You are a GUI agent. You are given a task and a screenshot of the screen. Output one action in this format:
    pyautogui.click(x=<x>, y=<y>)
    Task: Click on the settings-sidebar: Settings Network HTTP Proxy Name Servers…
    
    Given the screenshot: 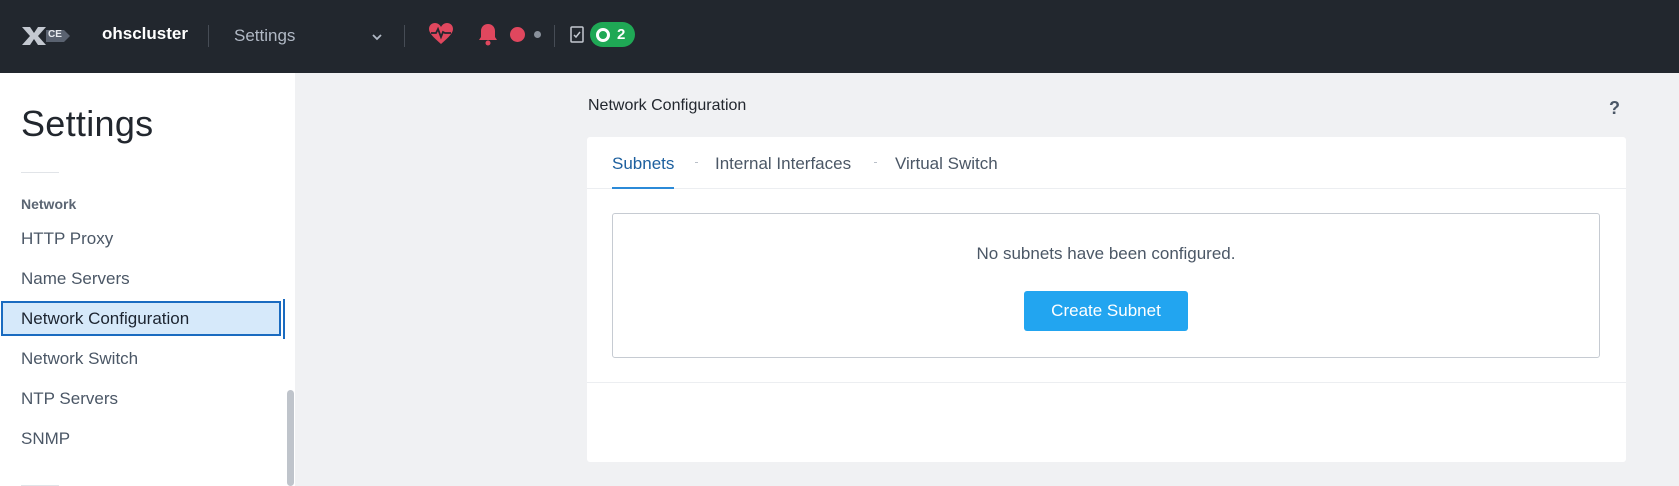 What is the action you would take?
    pyautogui.click(x=147, y=279)
    